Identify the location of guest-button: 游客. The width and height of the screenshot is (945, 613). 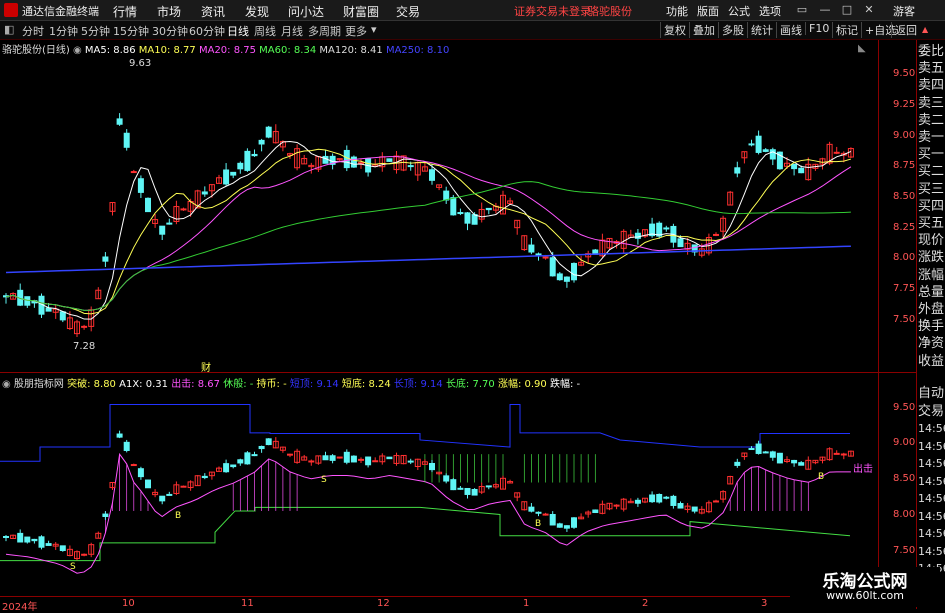
(904, 11).